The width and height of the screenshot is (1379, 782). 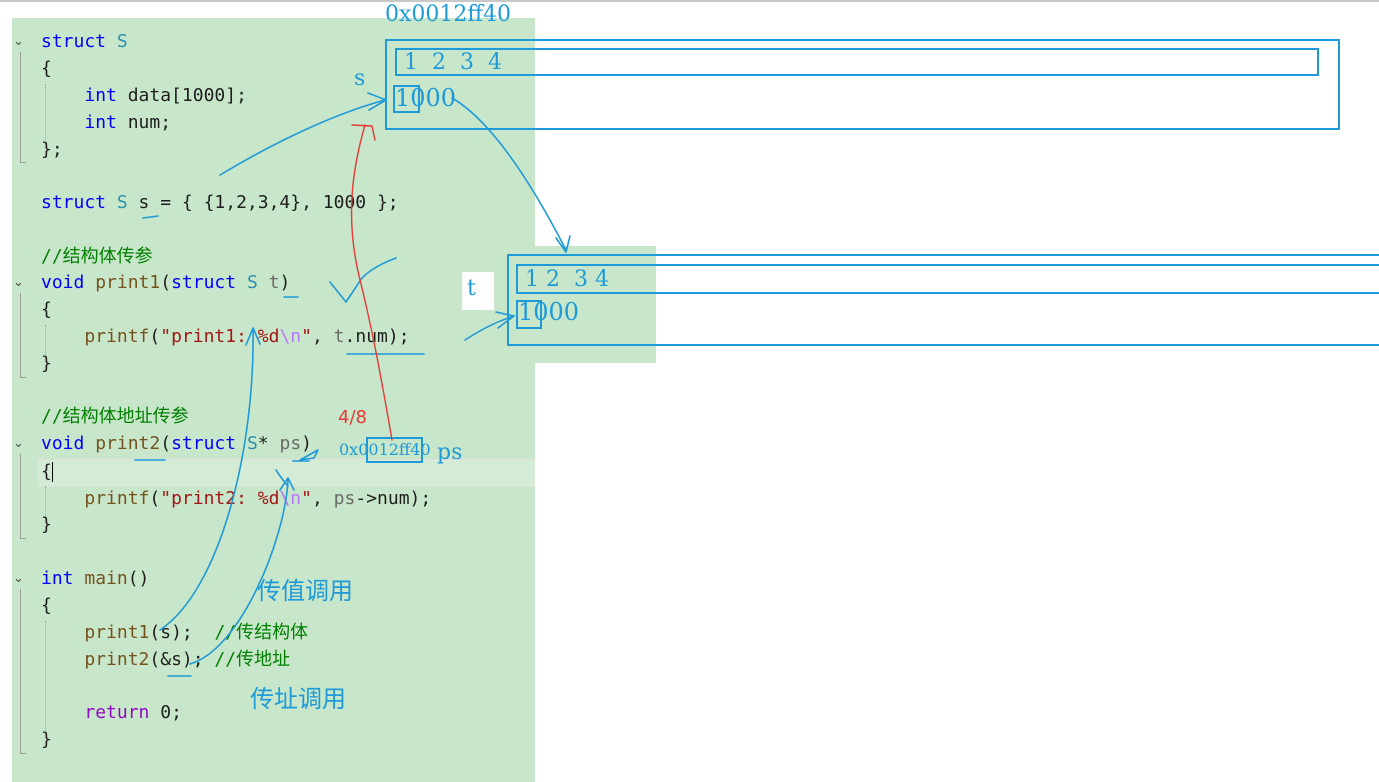 What do you see at coordinates (363, 280) in the screenshot?
I see `checkmark` at bounding box center [363, 280].